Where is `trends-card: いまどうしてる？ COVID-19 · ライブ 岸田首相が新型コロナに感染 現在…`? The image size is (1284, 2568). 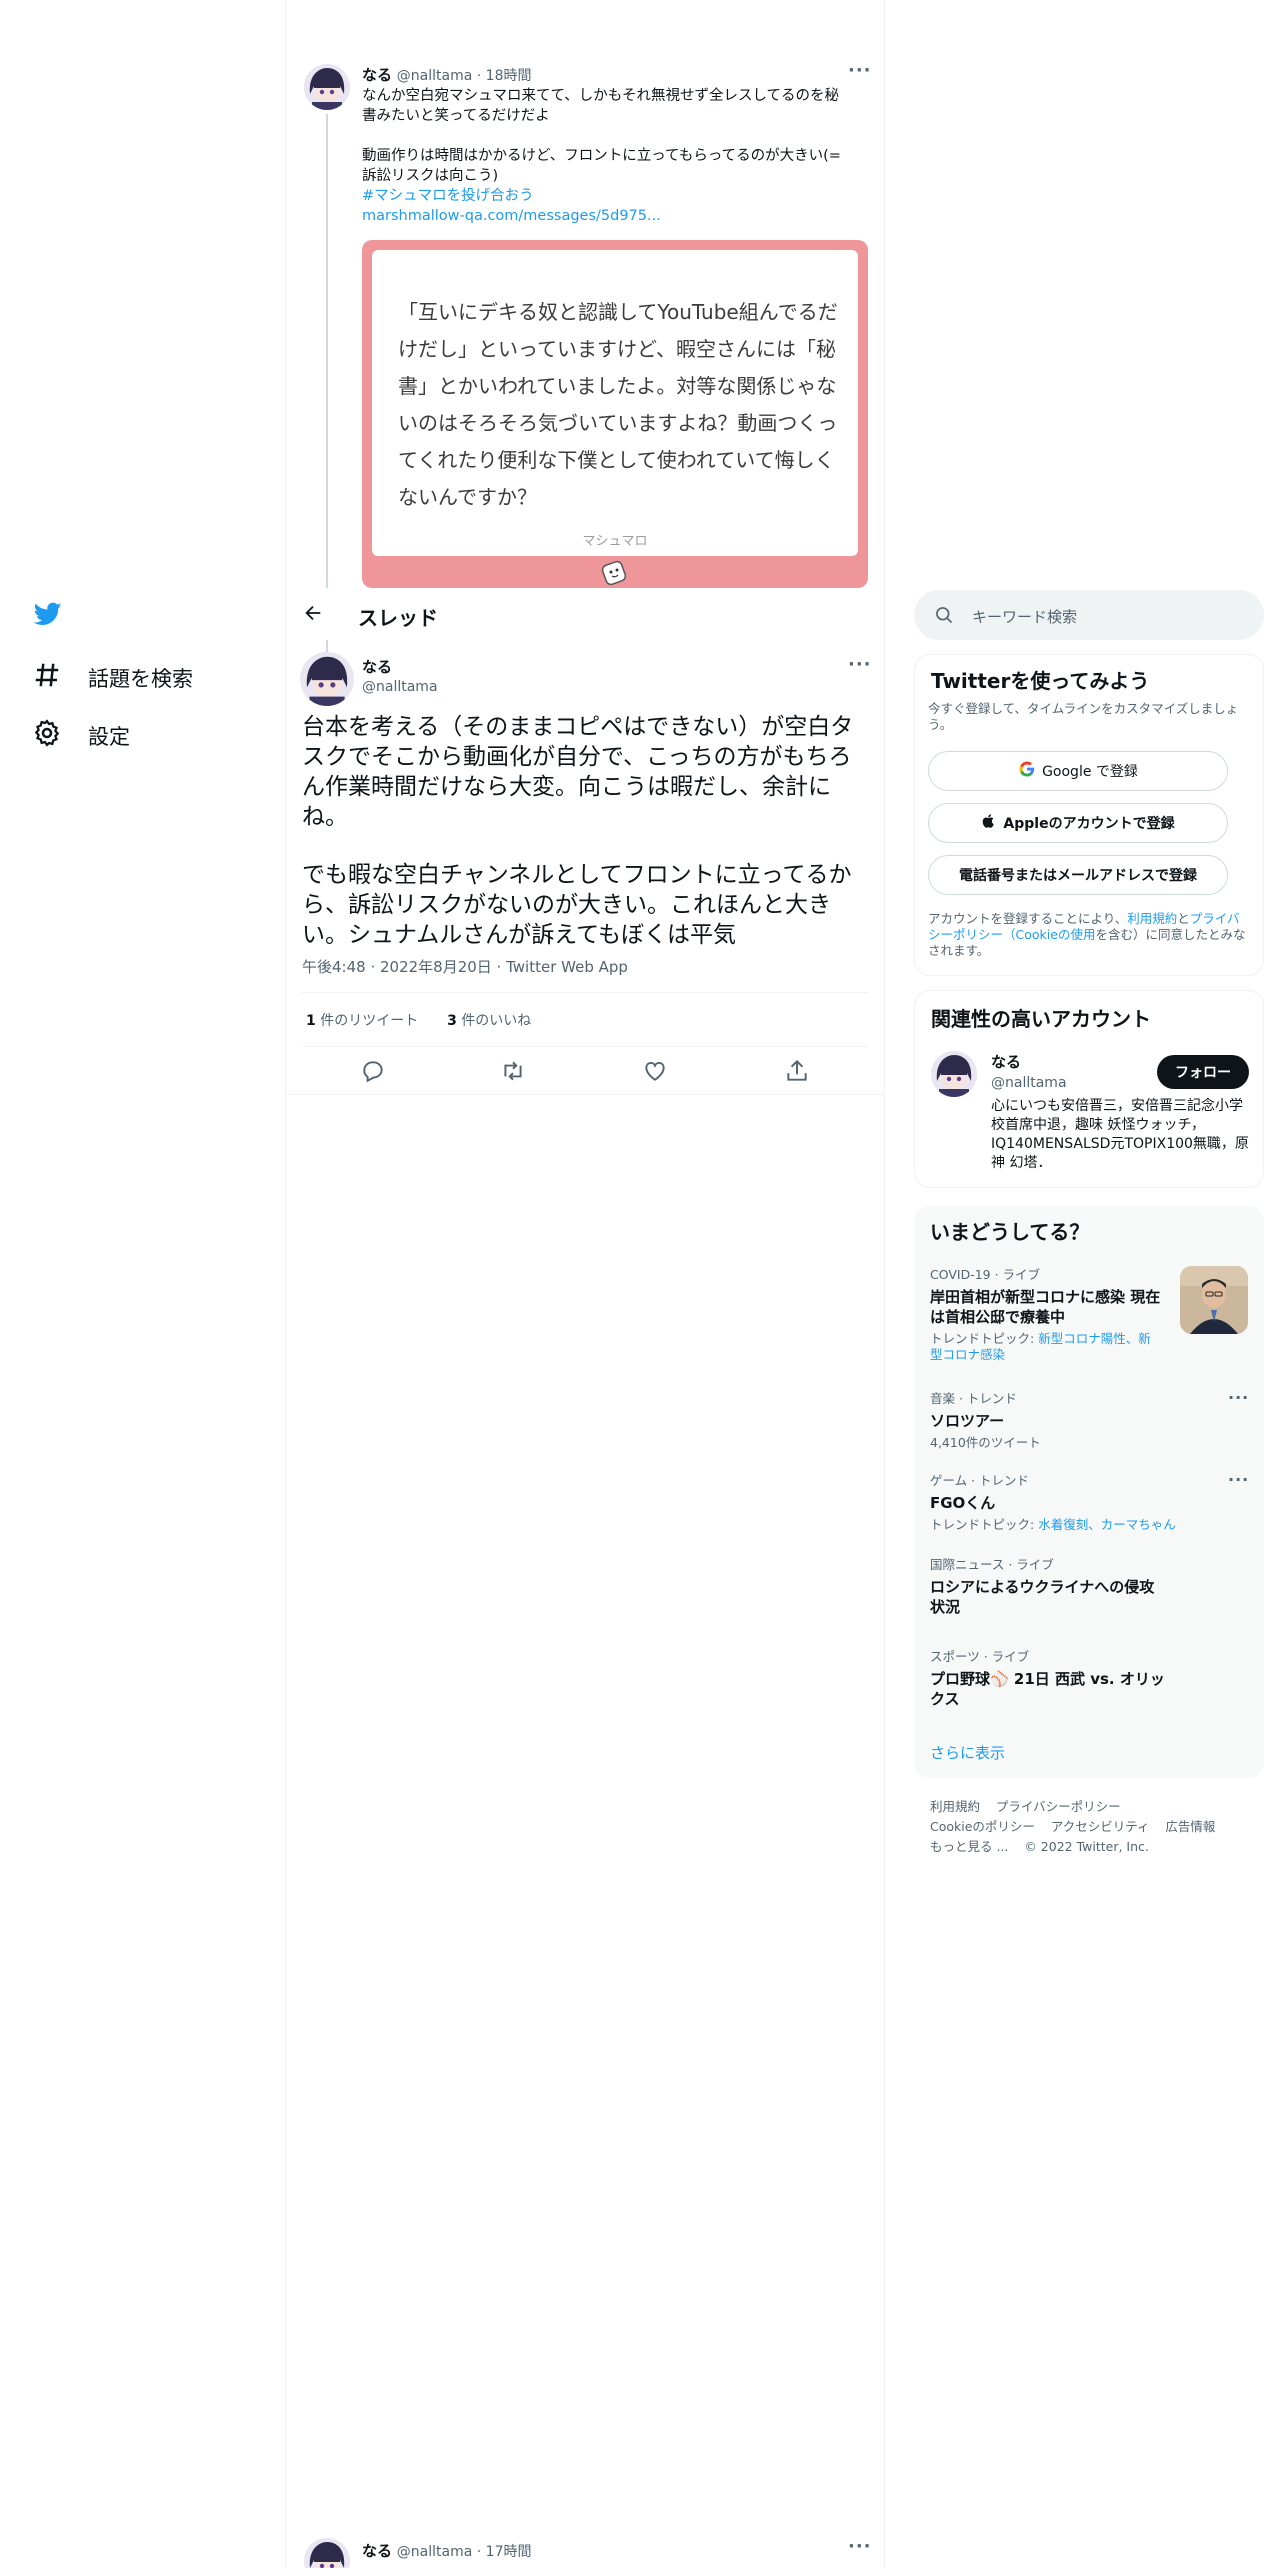 trends-card: いまどうしてる？ COVID-19 · ライブ 岸田首相が新型コロナに感染 現在… is located at coordinates (1089, 1492).